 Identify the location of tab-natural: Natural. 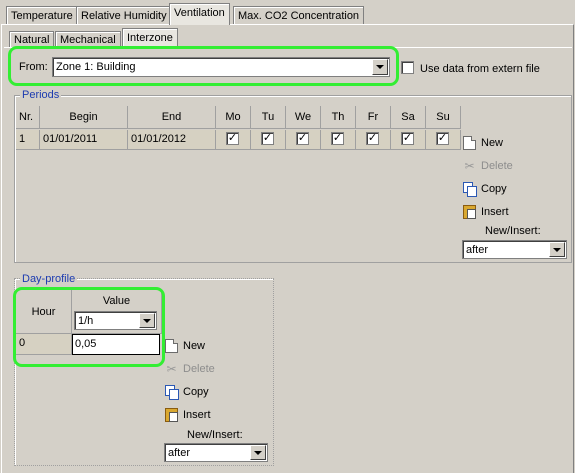
(32, 39).